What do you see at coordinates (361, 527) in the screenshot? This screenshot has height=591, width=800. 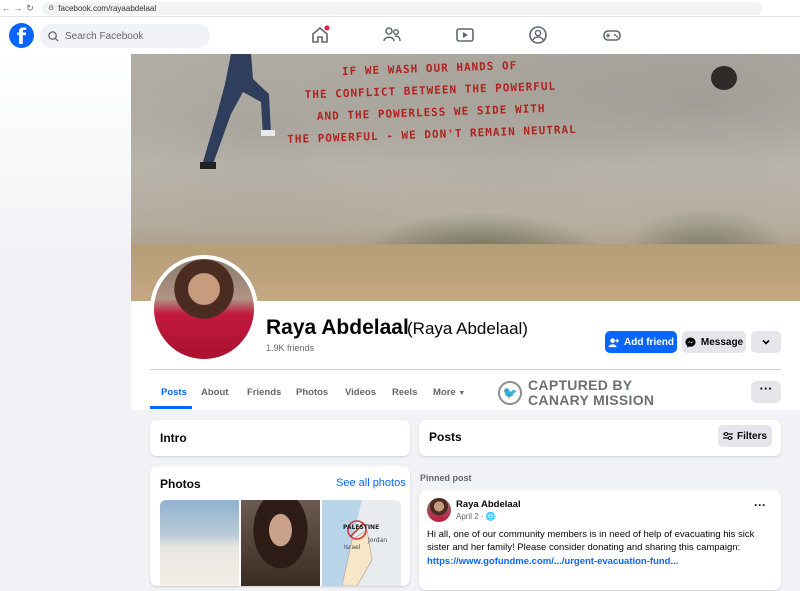 I see `map-label: PALESTINE` at bounding box center [361, 527].